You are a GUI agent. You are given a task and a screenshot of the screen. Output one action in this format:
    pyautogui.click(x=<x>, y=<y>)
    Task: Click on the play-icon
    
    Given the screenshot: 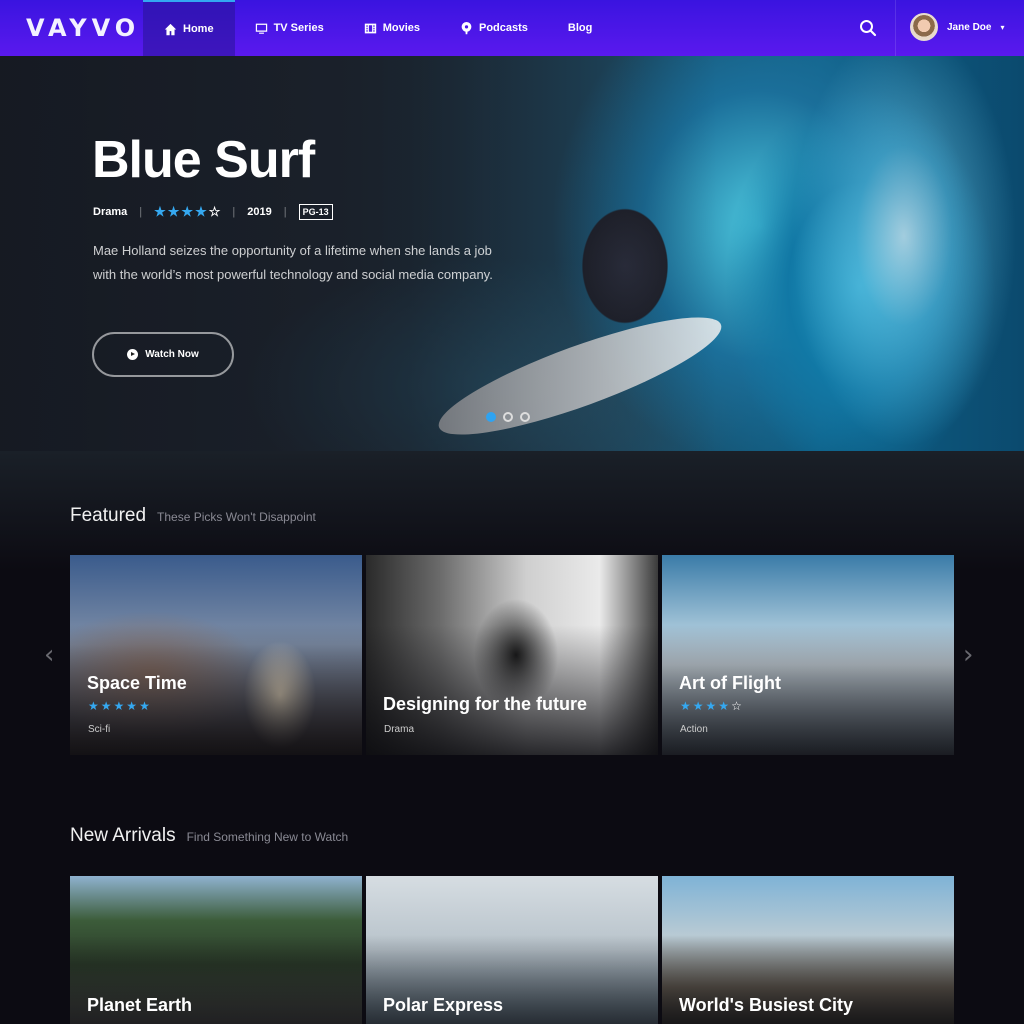 What is the action you would take?
    pyautogui.click(x=133, y=354)
    